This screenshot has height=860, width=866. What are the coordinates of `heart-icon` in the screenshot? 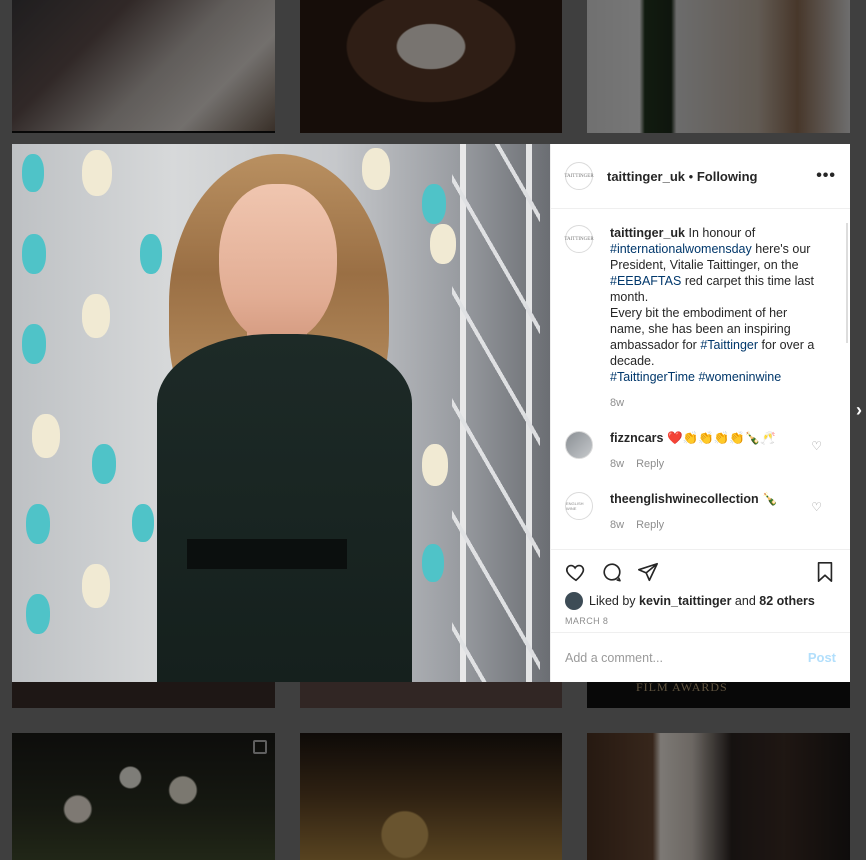 It's located at (576, 572).